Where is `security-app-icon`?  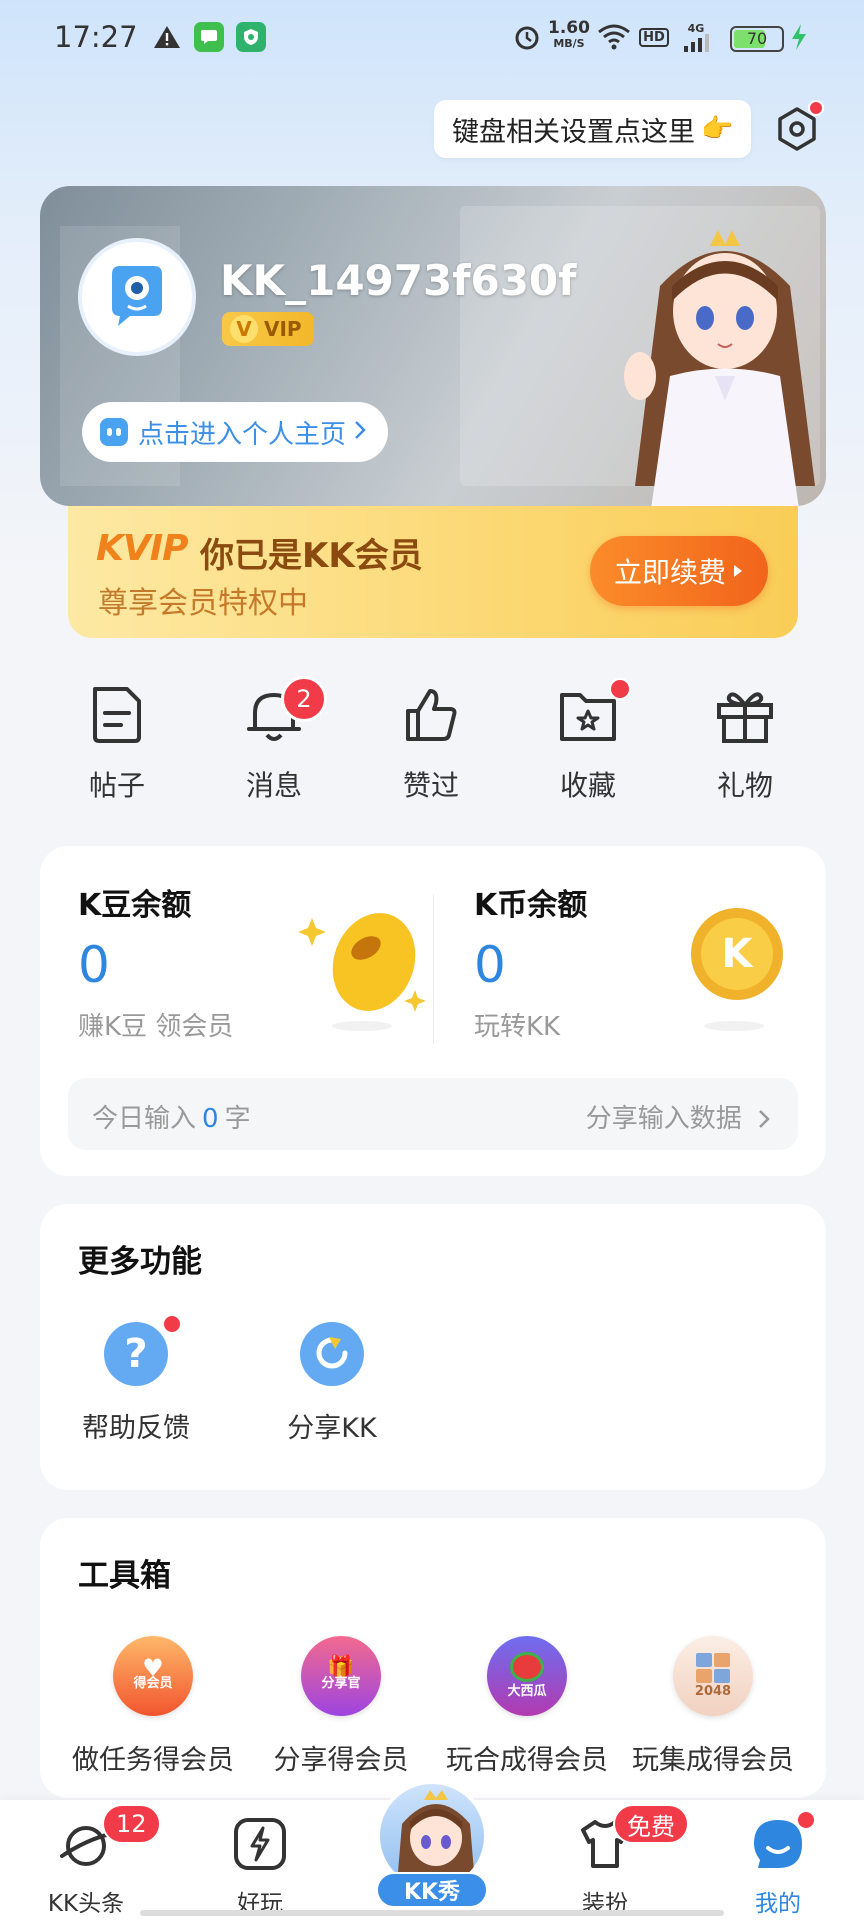
security-app-icon is located at coordinates (251, 37).